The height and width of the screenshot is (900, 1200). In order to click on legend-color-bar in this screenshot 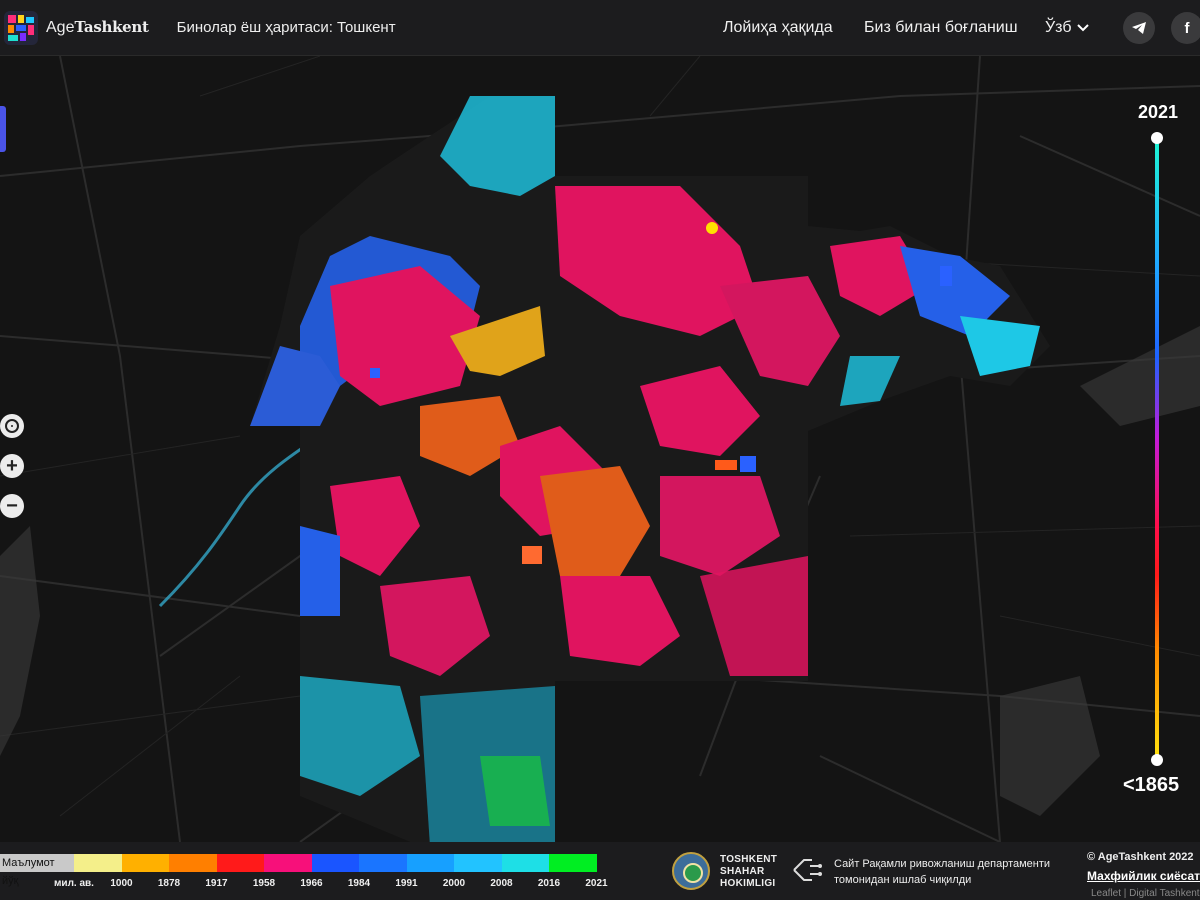, I will do `click(335, 863)`.